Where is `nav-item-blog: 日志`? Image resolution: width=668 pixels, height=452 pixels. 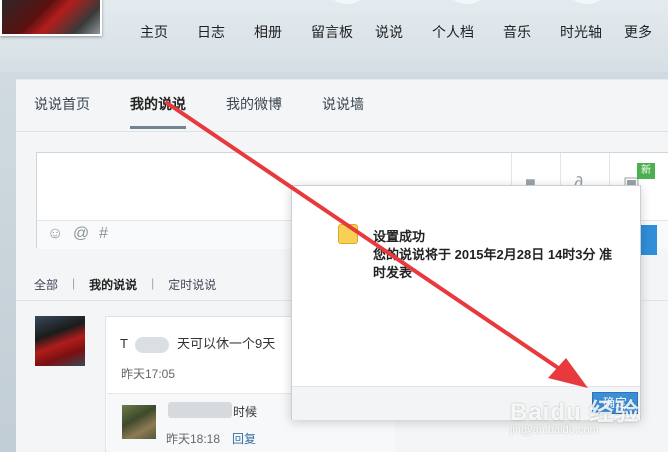
nav-item-blog: 日志 is located at coordinates (211, 32).